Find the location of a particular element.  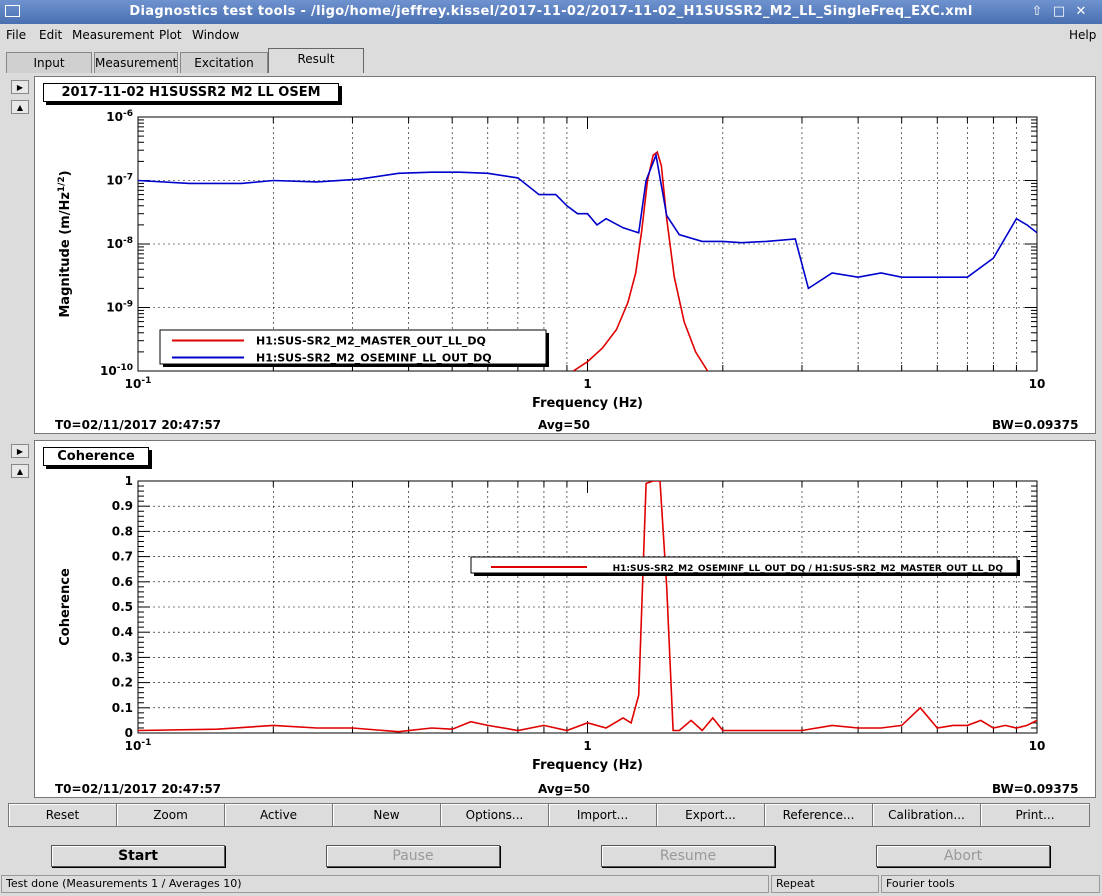

y-tick-label: 1 is located at coordinates (129, 481).